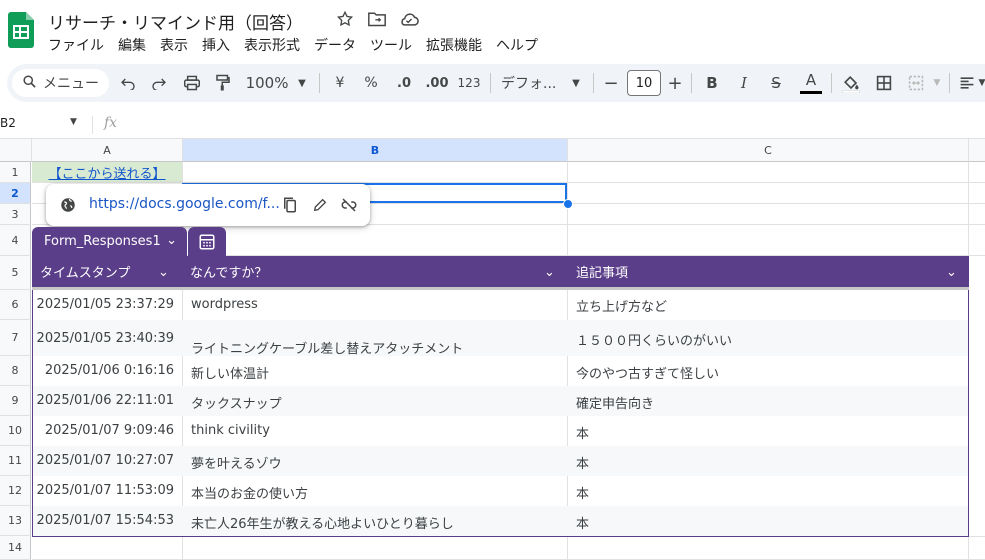 This screenshot has width=985, height=560. I want to click on menu-view: 表示, so click(177, 45).